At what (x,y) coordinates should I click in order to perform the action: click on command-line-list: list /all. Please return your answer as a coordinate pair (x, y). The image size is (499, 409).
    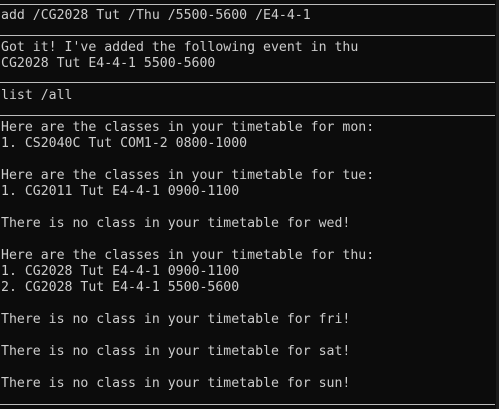
    Looking at the image, I should click on (37, 95).